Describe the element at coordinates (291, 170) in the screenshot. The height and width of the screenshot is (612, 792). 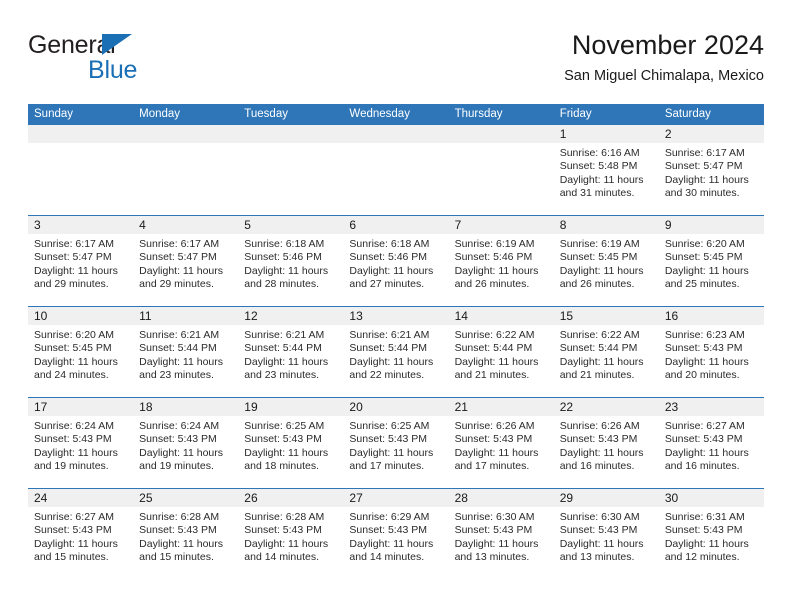
I see `calendar-empty-cell` at that location.